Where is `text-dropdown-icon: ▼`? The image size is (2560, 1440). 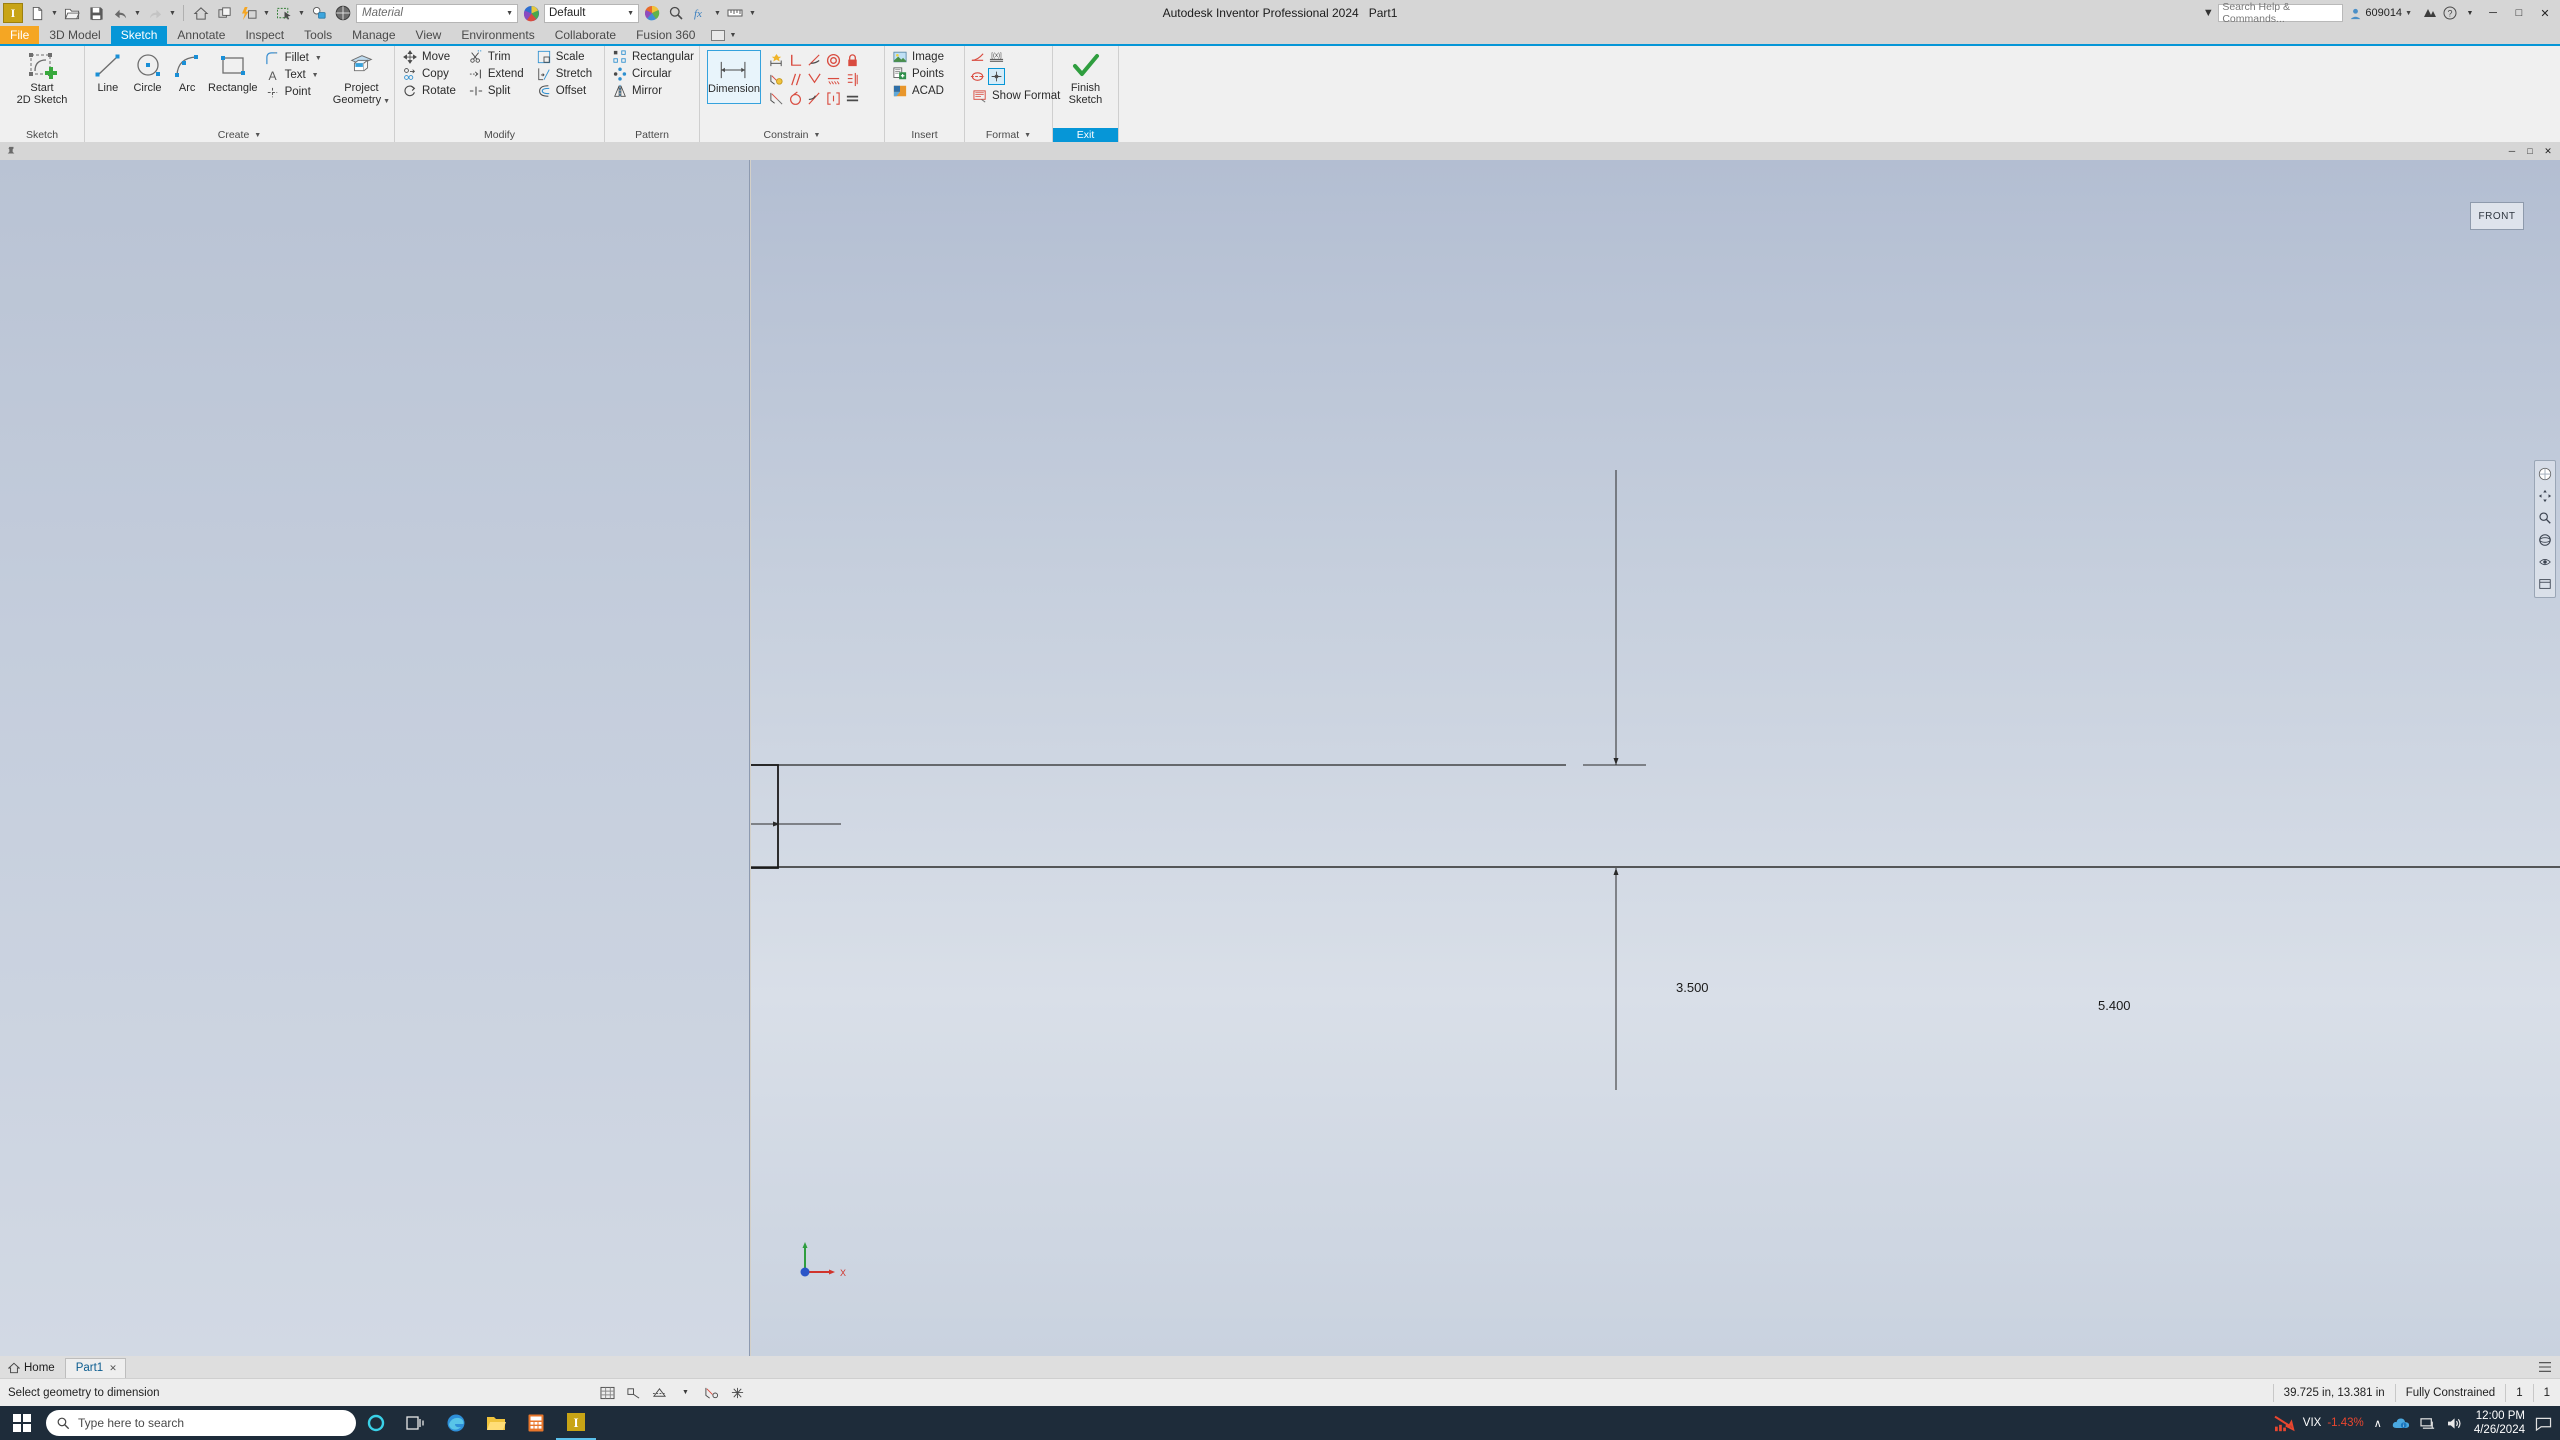 text-dropdown-icon: ▼ is located at coordinates (315, 75).